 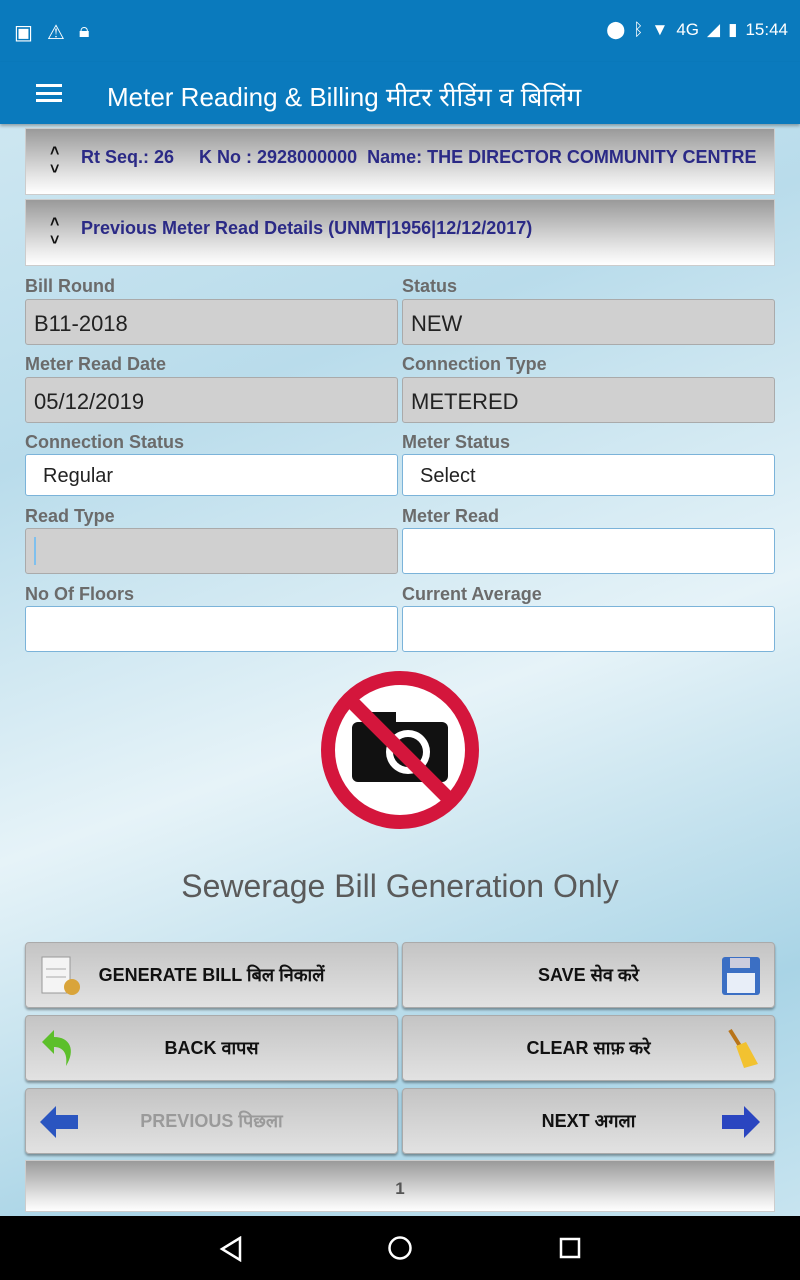 I want to click on connection-type-field: METERED, so click(x=588, y=400).